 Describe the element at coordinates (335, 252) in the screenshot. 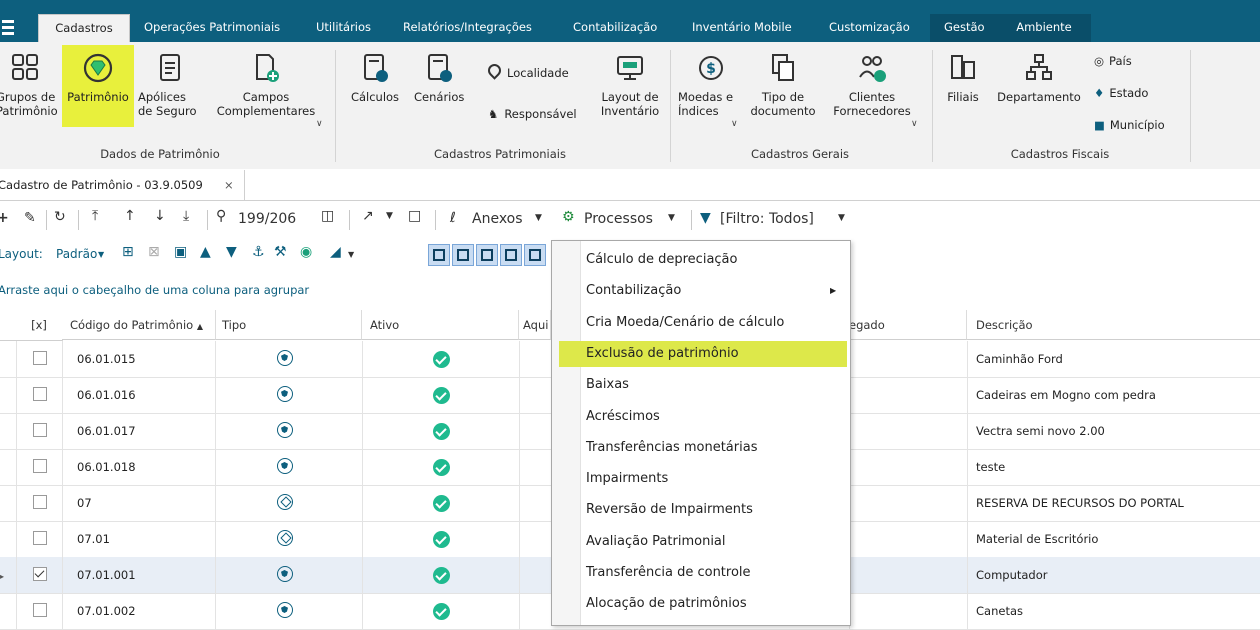

I see `chart-icon: ◢` at that location.